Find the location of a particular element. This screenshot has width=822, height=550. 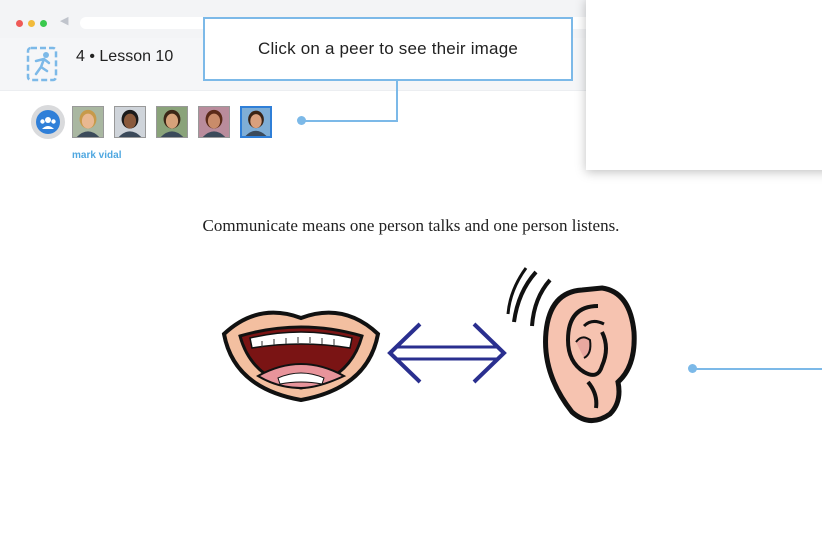

mouth-illustration is located at coordinates (301, 356).